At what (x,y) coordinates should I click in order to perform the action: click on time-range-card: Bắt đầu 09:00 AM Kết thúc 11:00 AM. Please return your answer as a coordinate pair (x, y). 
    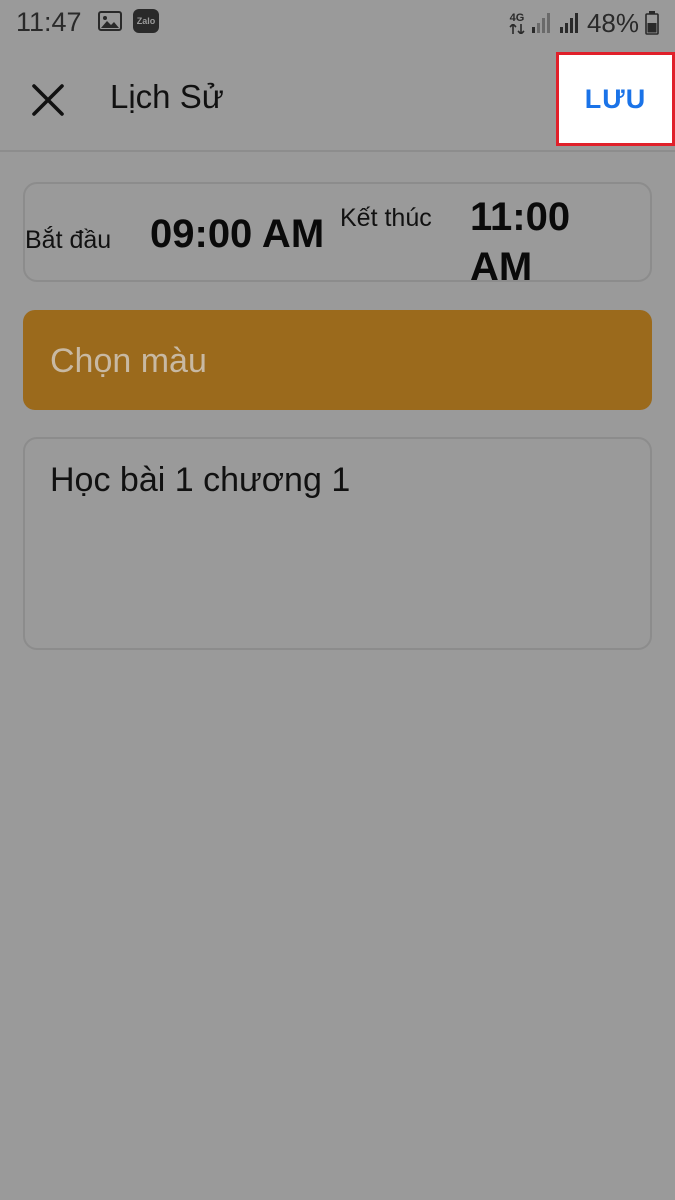
    Looking at the image, I should click on (337, 235).